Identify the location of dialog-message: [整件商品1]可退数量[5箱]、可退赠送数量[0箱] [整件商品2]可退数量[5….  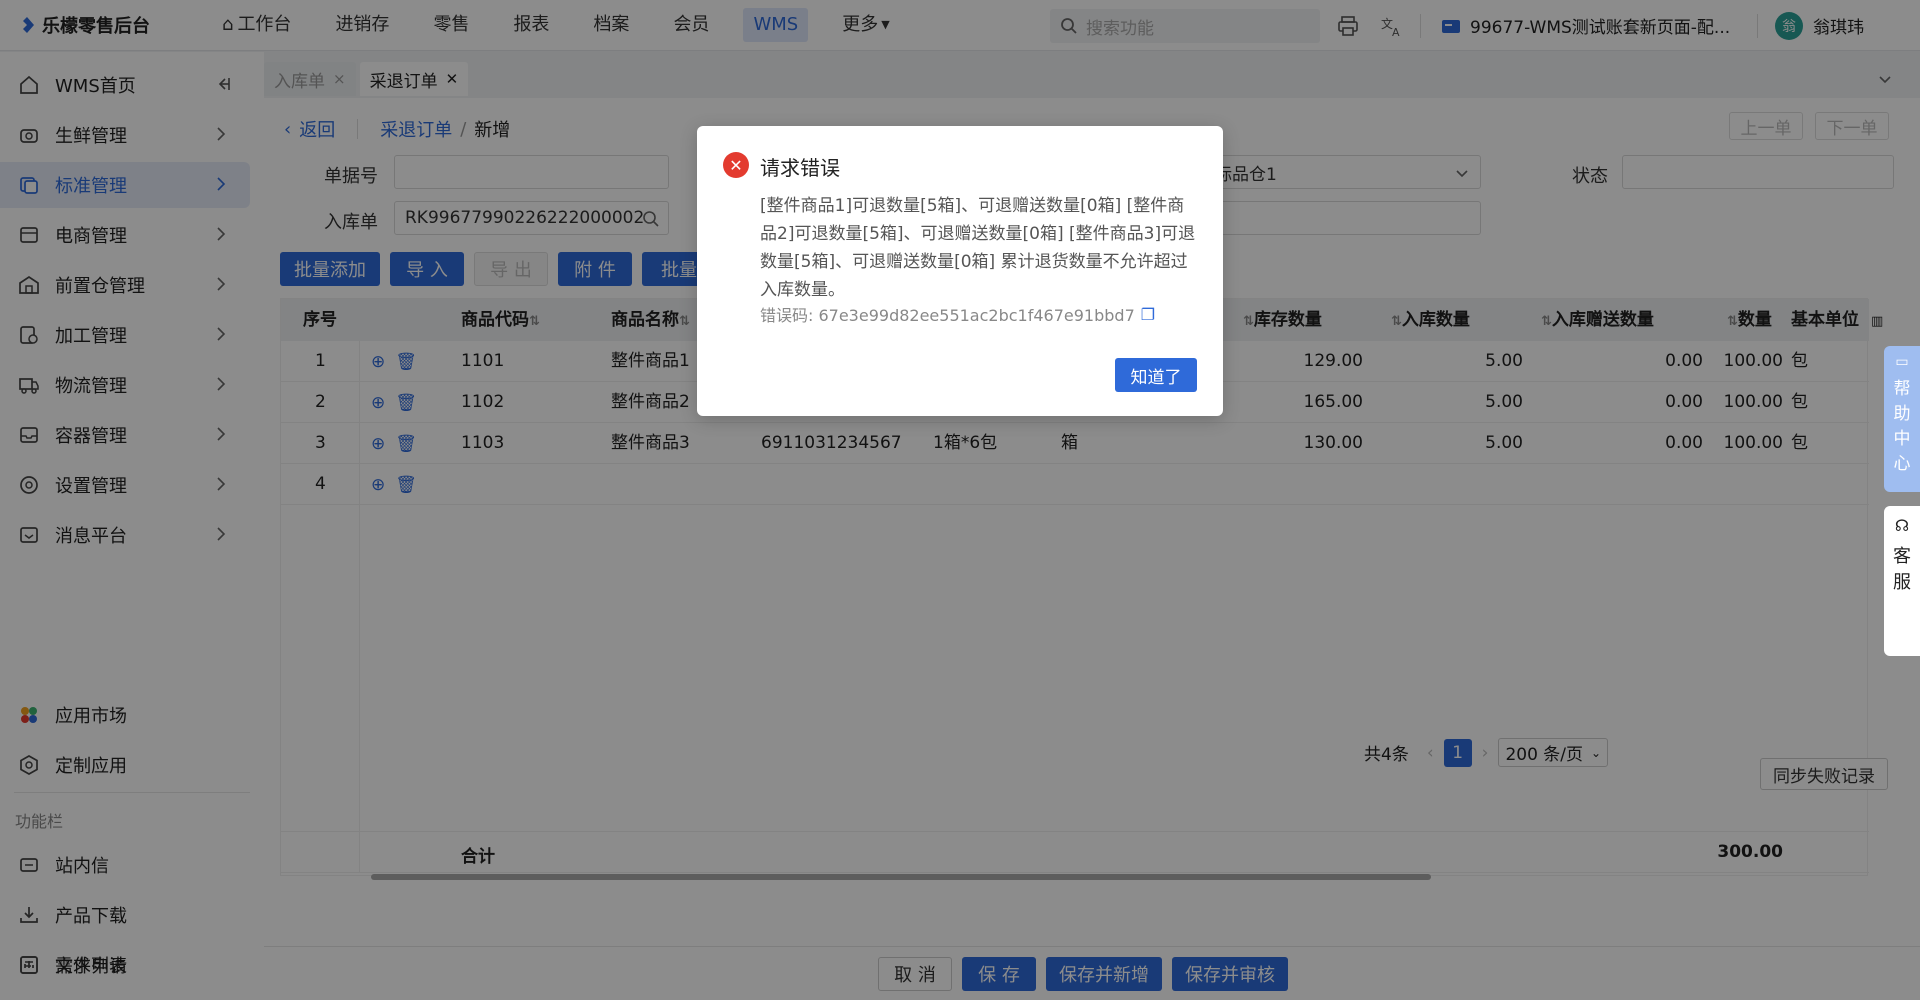
(978, 248).